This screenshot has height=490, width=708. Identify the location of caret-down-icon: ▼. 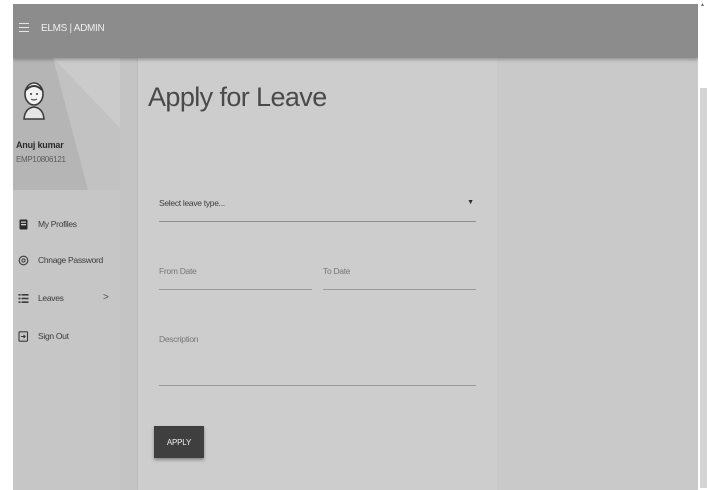
(470, 202).